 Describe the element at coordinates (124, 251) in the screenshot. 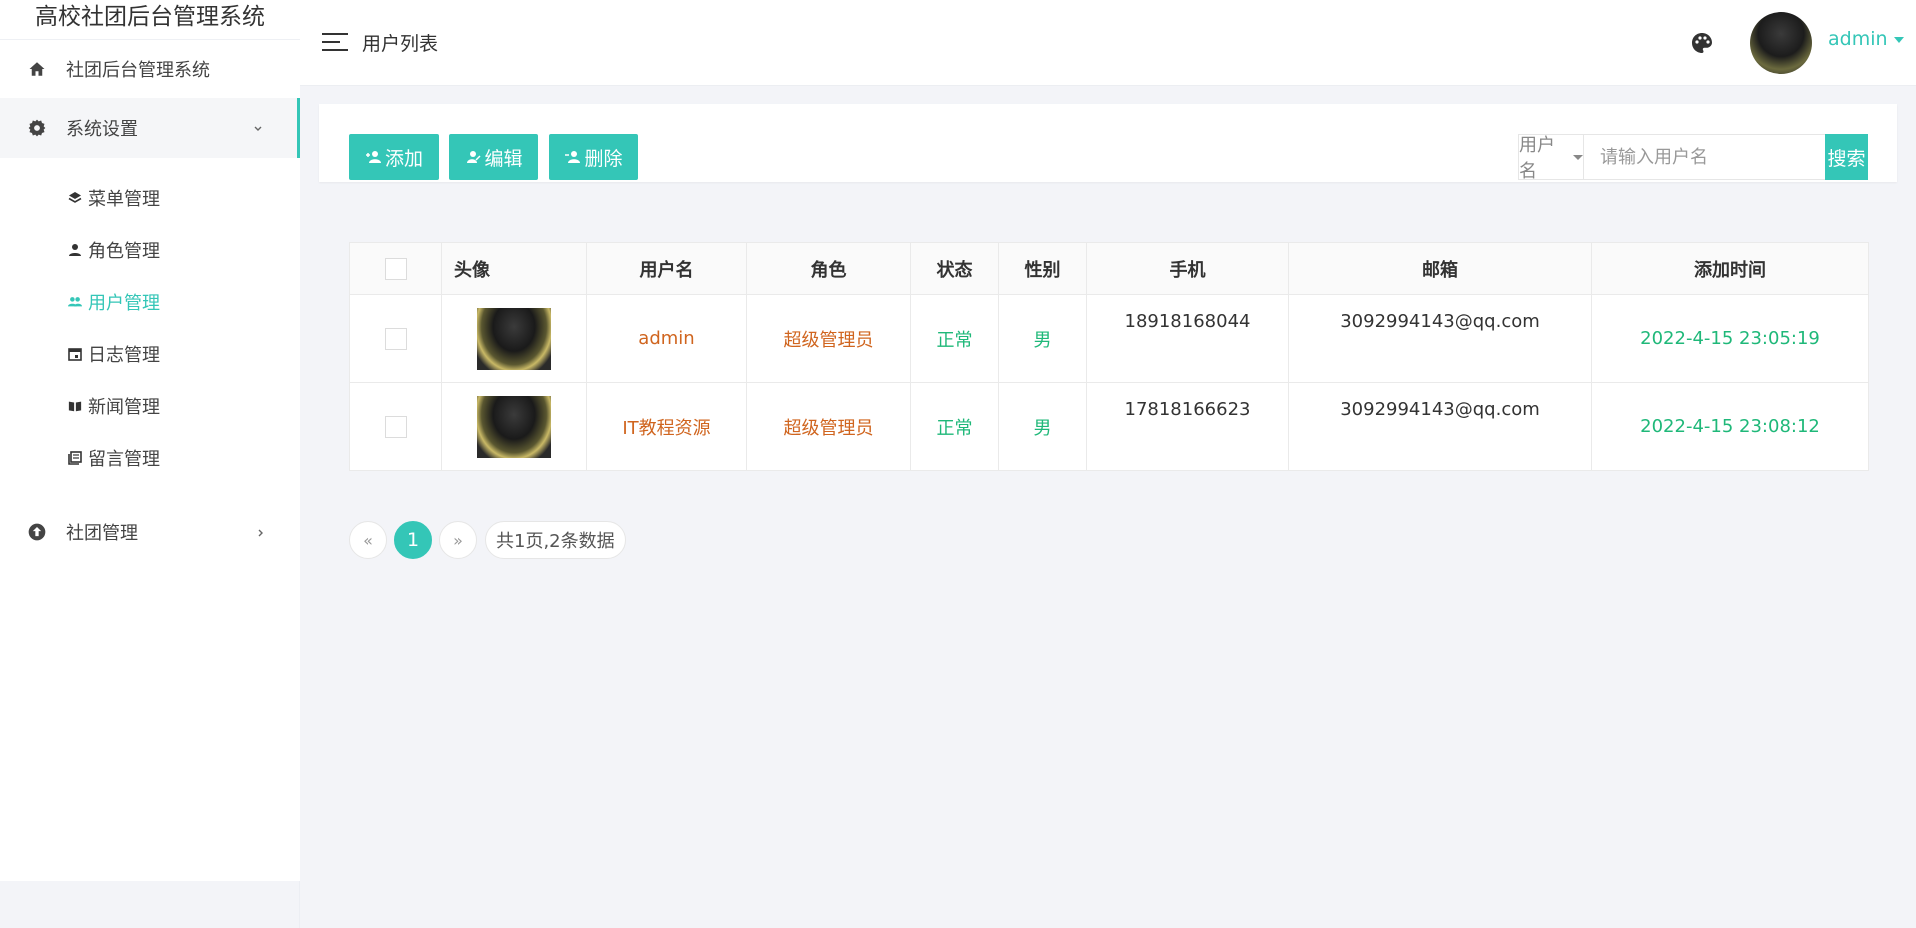

I see `sidebar-item-label: 角色管理` at that location.